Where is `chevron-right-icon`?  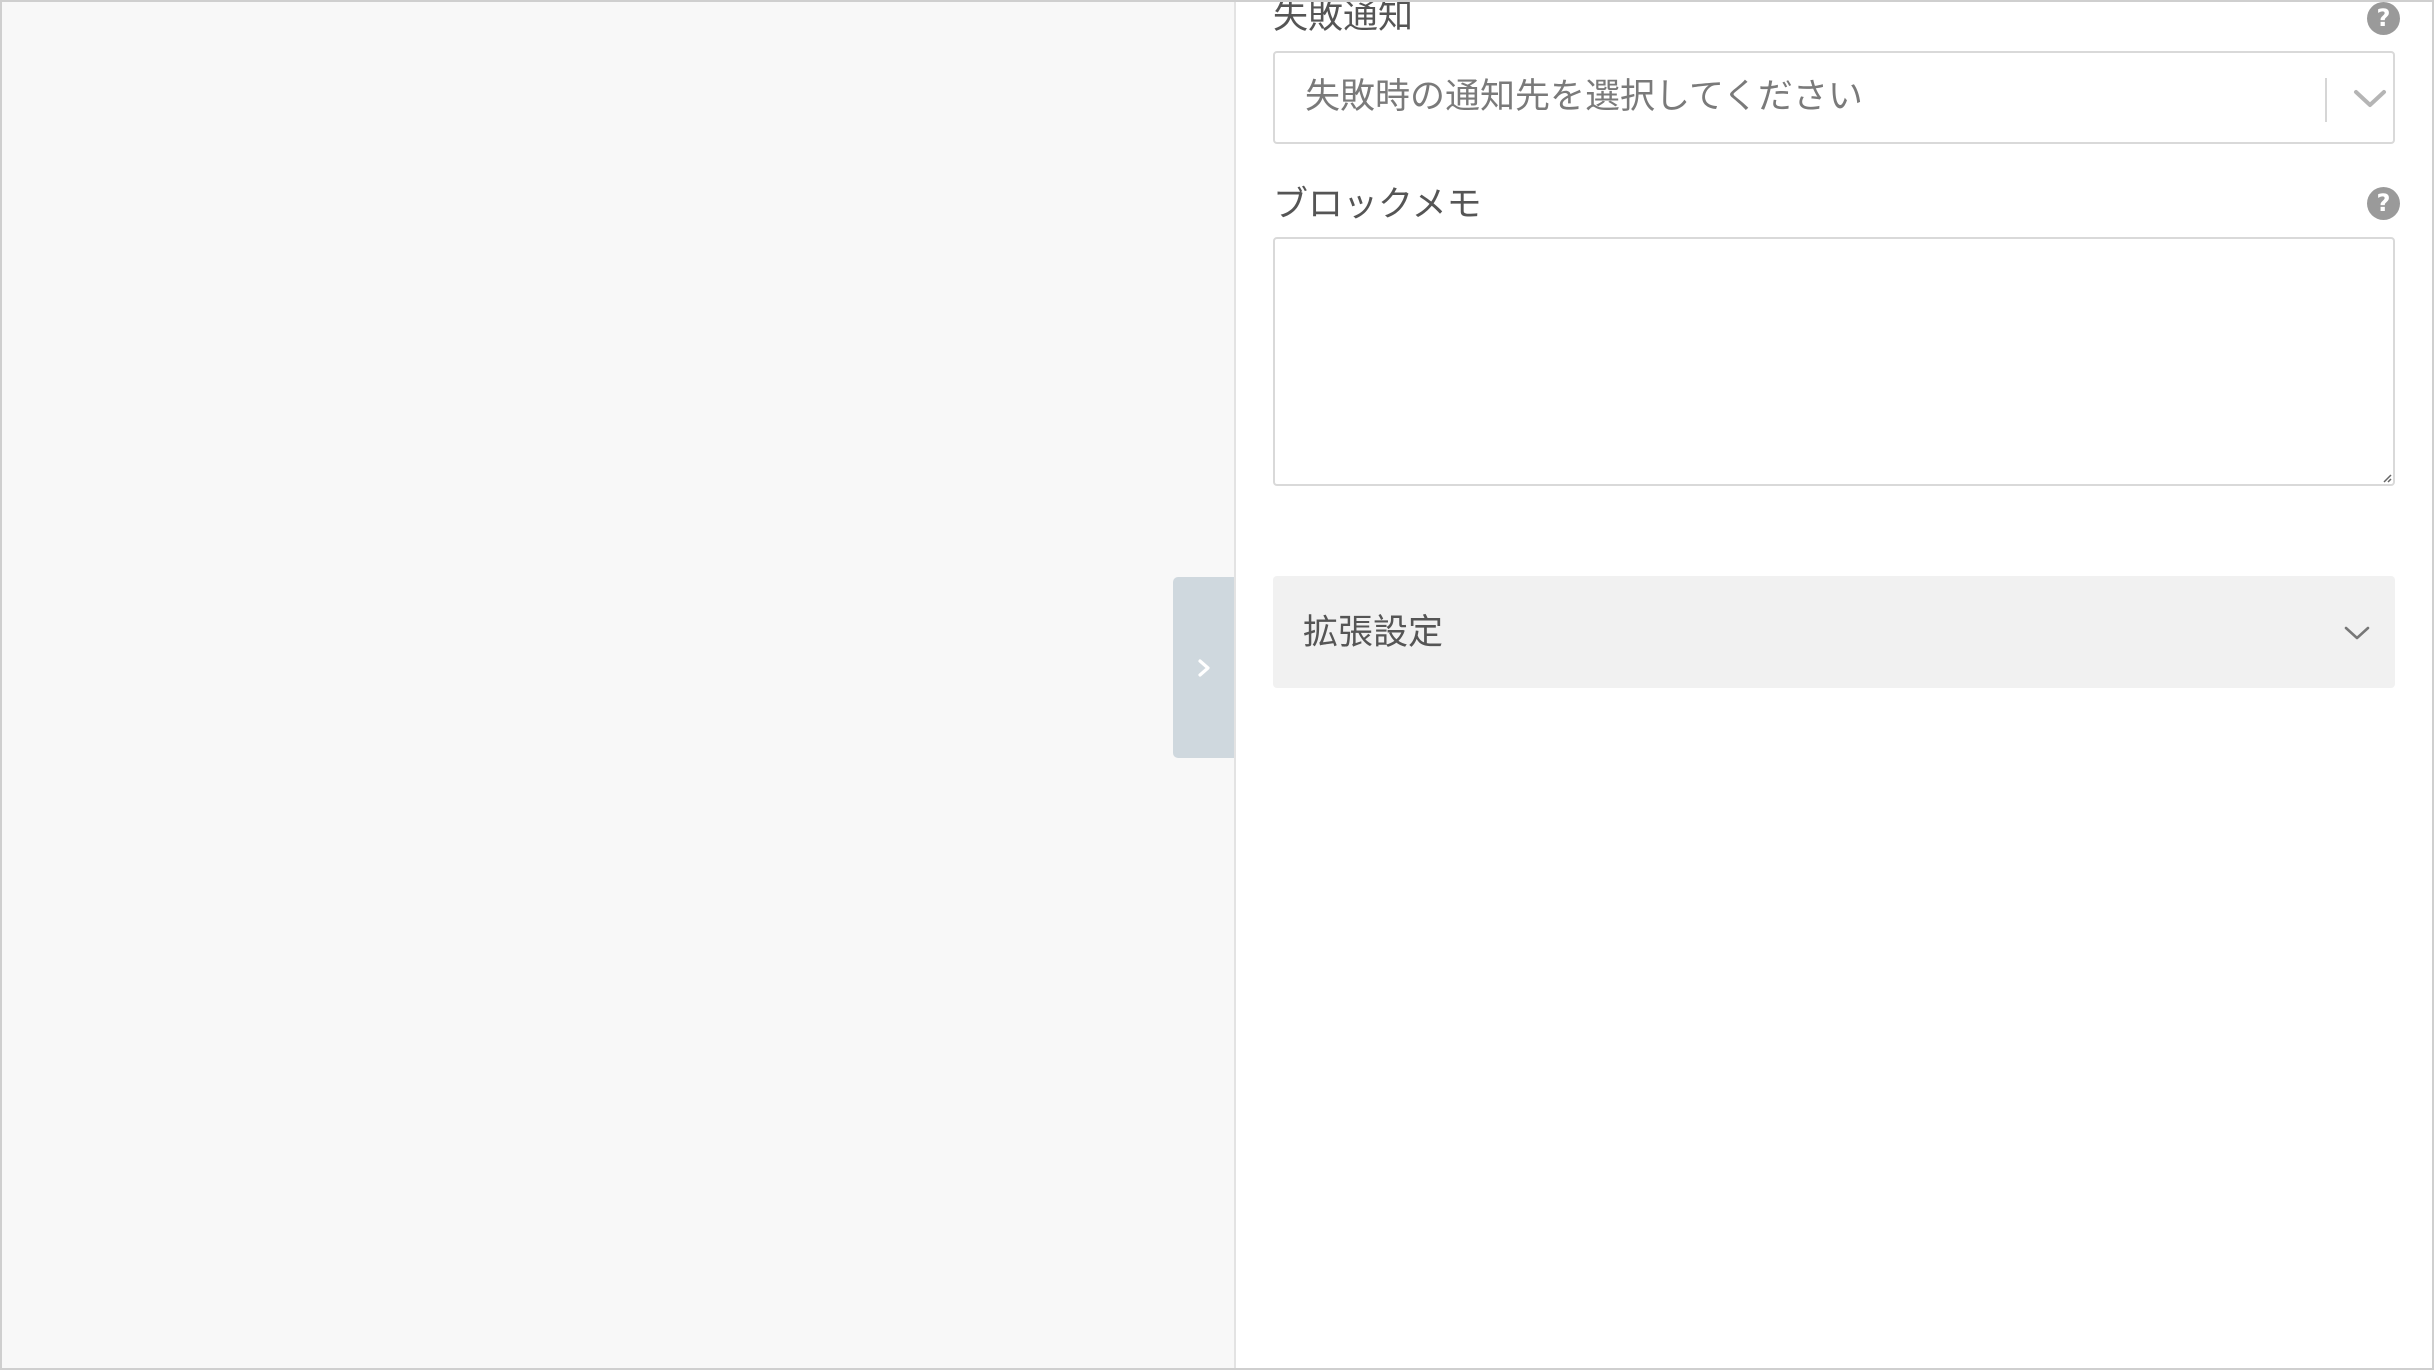 chevron-right-icon is located at coordinates (1203, 667).